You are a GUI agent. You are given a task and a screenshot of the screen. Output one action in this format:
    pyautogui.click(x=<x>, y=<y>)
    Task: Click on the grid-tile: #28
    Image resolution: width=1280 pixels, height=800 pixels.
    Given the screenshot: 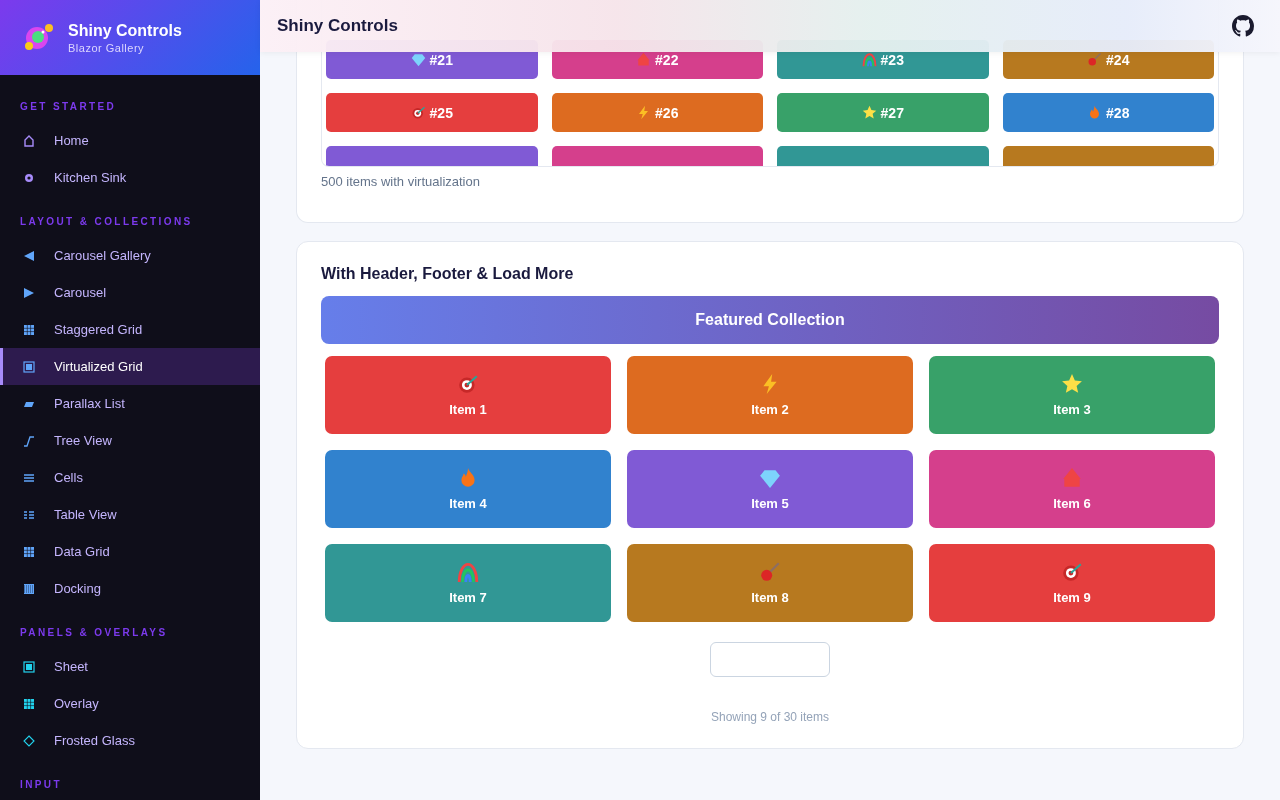 What is the action you would take?
    pyautogui.click(x=1108, y=112)
    